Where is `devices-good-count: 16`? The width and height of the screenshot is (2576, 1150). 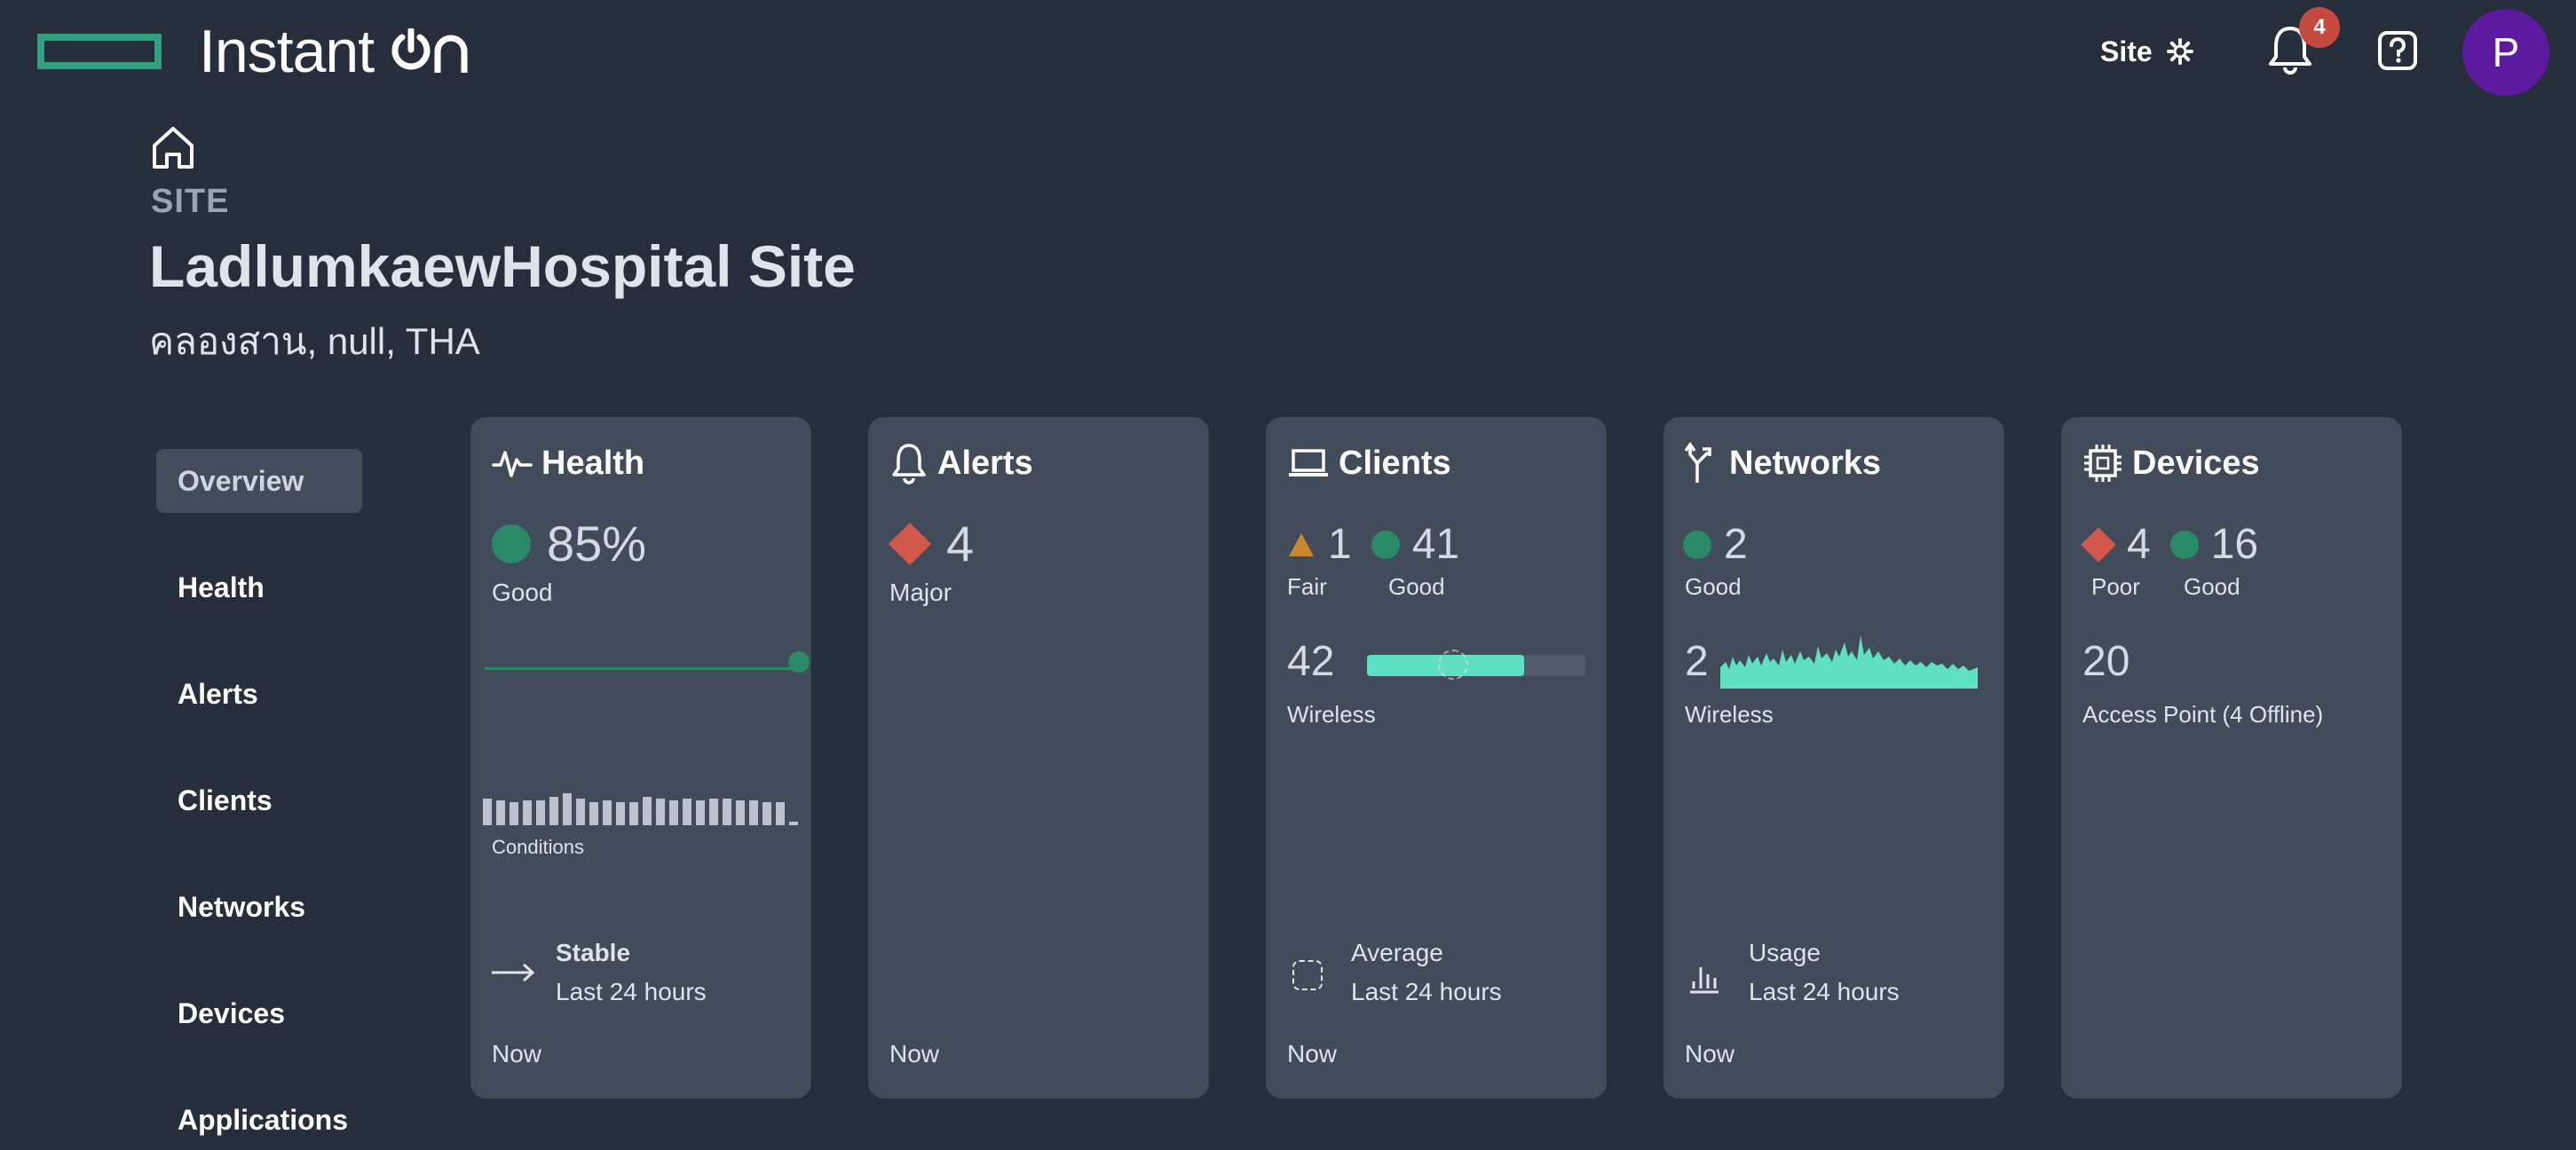
devices-good-count: 16 is located at coordinates (2234, 544).